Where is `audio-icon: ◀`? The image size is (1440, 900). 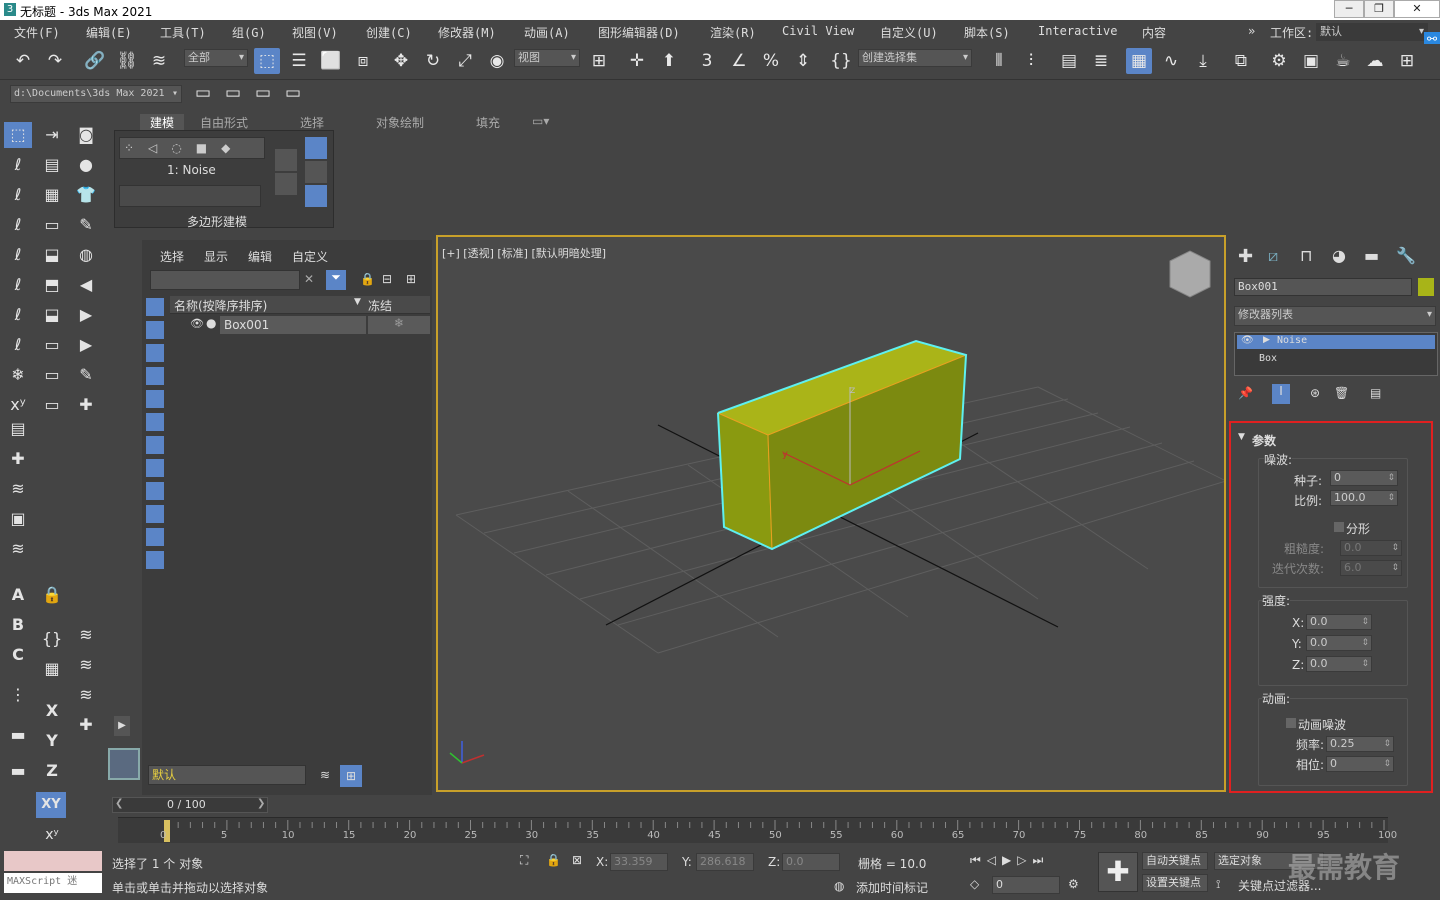 audio-icon: ◀ is located at coordinates (86, 285).